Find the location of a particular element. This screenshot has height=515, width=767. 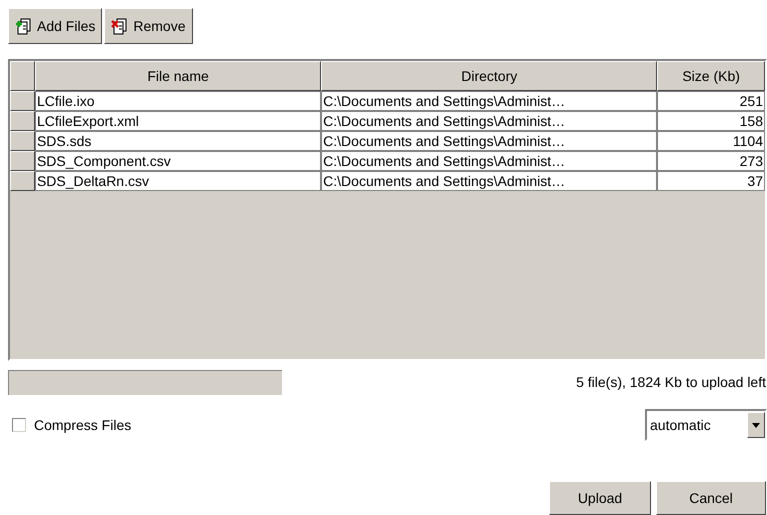

table-cell: 251 is located at coordinates (711, 101).